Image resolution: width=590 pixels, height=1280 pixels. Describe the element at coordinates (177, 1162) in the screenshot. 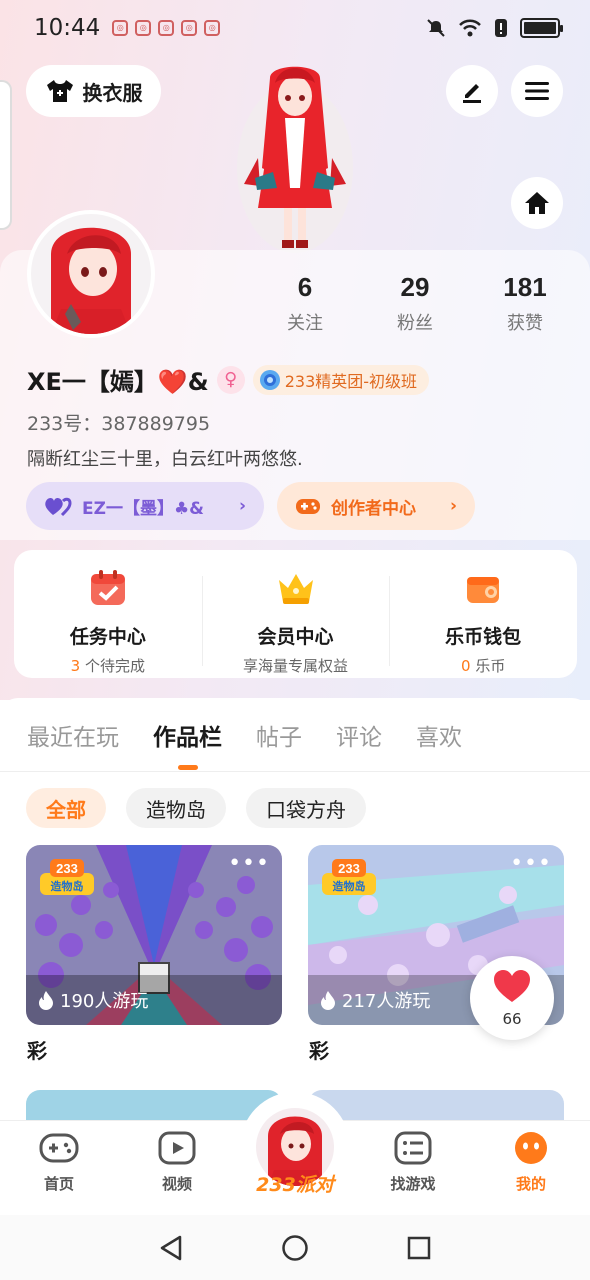

I see `nav-video: 视频` at that location.